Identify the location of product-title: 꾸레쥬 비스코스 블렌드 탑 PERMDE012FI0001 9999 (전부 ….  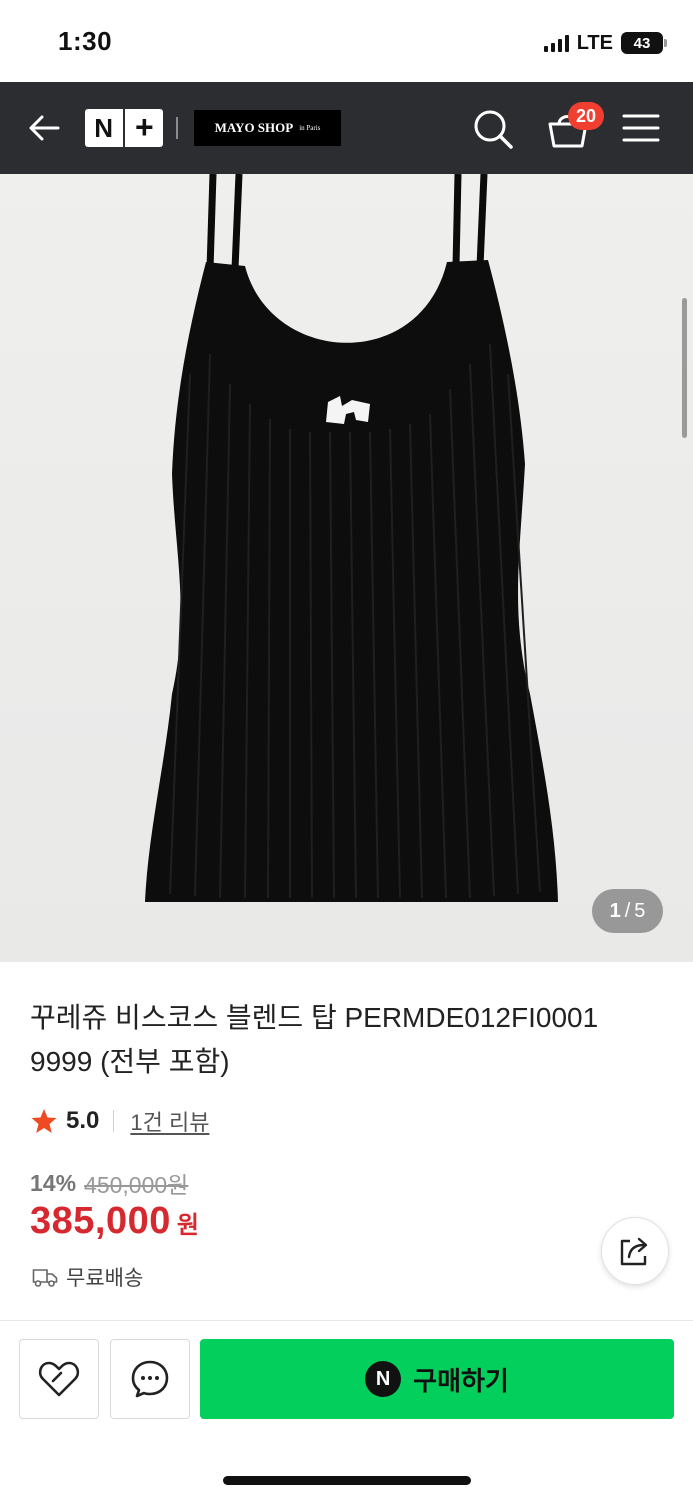
(314, 1039).